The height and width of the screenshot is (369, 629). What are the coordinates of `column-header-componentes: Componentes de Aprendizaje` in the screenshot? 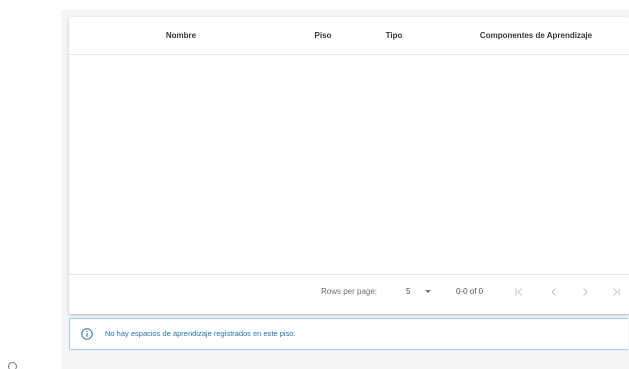 It's located at (536, 35).